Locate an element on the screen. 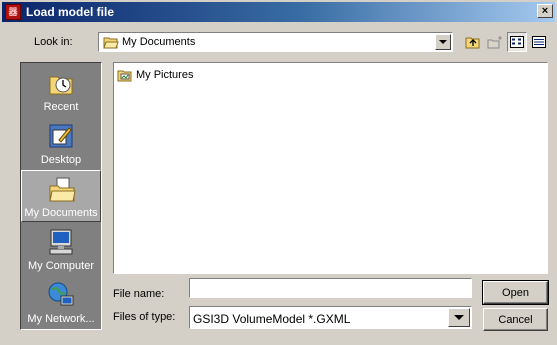  details-view-icon is located at coordinates (539, 42).